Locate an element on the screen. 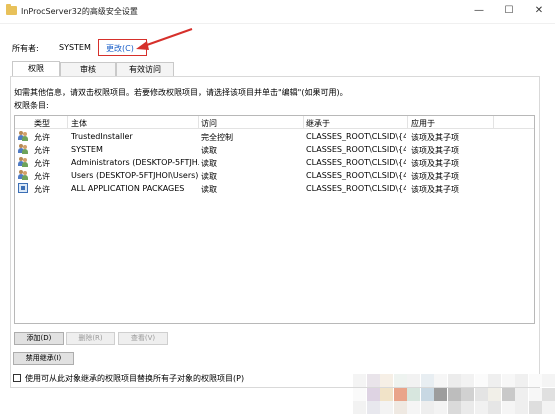  package-icon is located at coordinates (23, 188).